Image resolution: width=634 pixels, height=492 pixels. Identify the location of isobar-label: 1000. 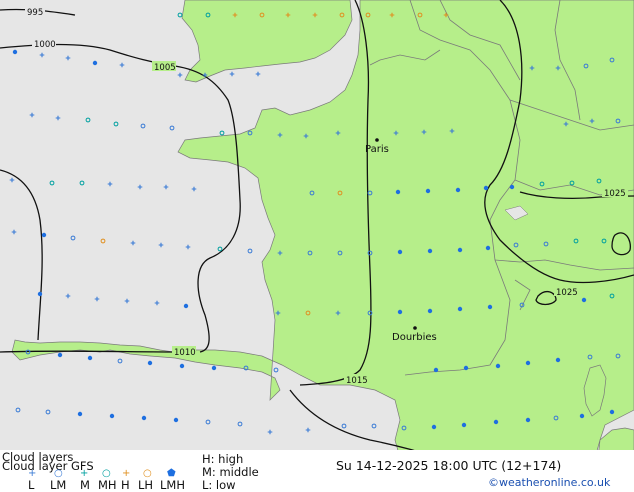
(45, 45).